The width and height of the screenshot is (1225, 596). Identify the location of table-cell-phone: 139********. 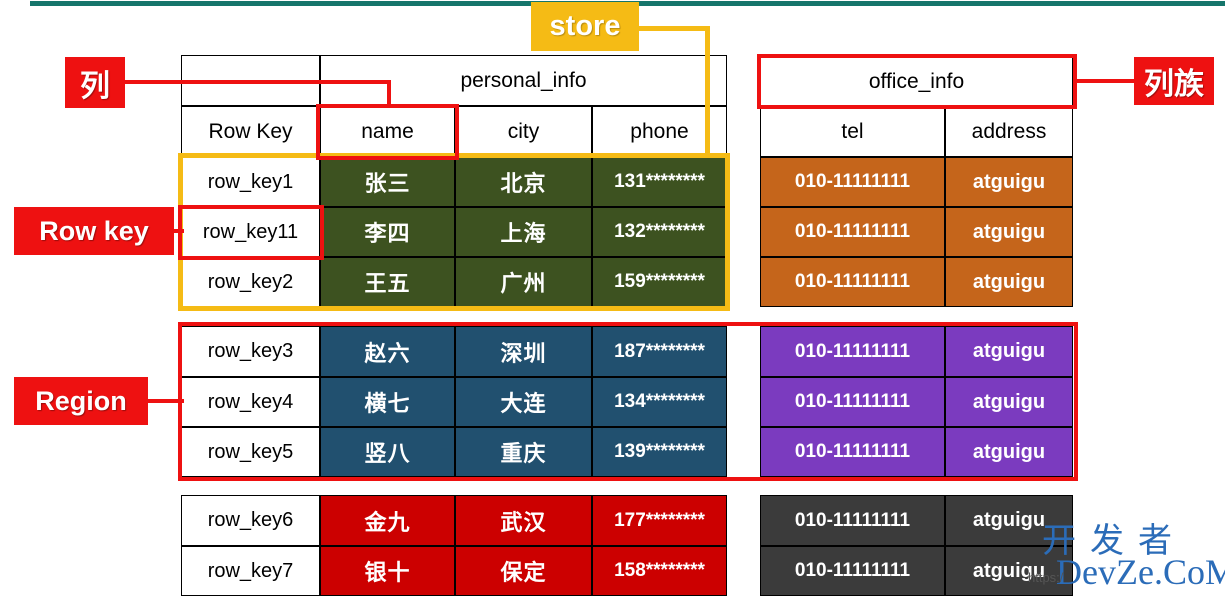
(659, 452).